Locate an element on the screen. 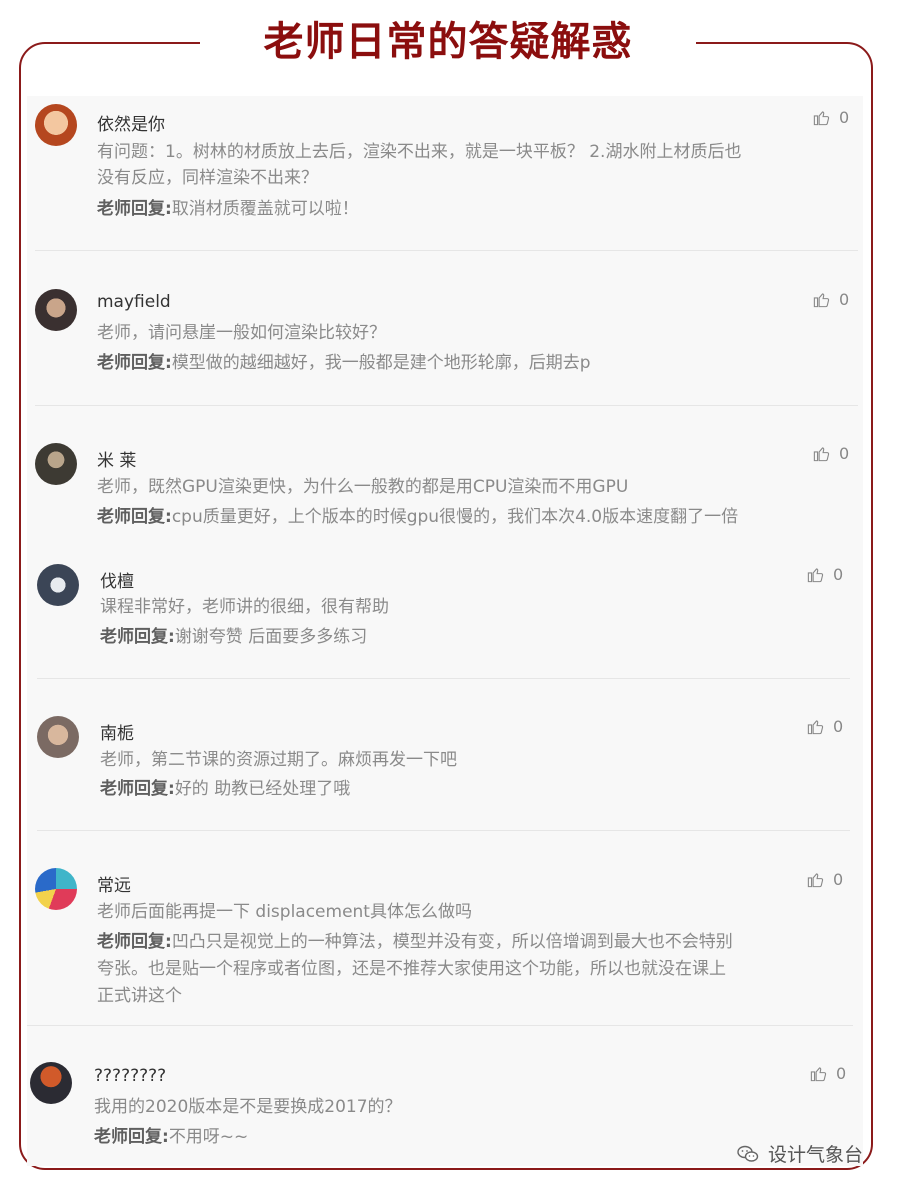  reply-text: 取消材质覆盖就可以啦！ is located at coordinates (265, 209).